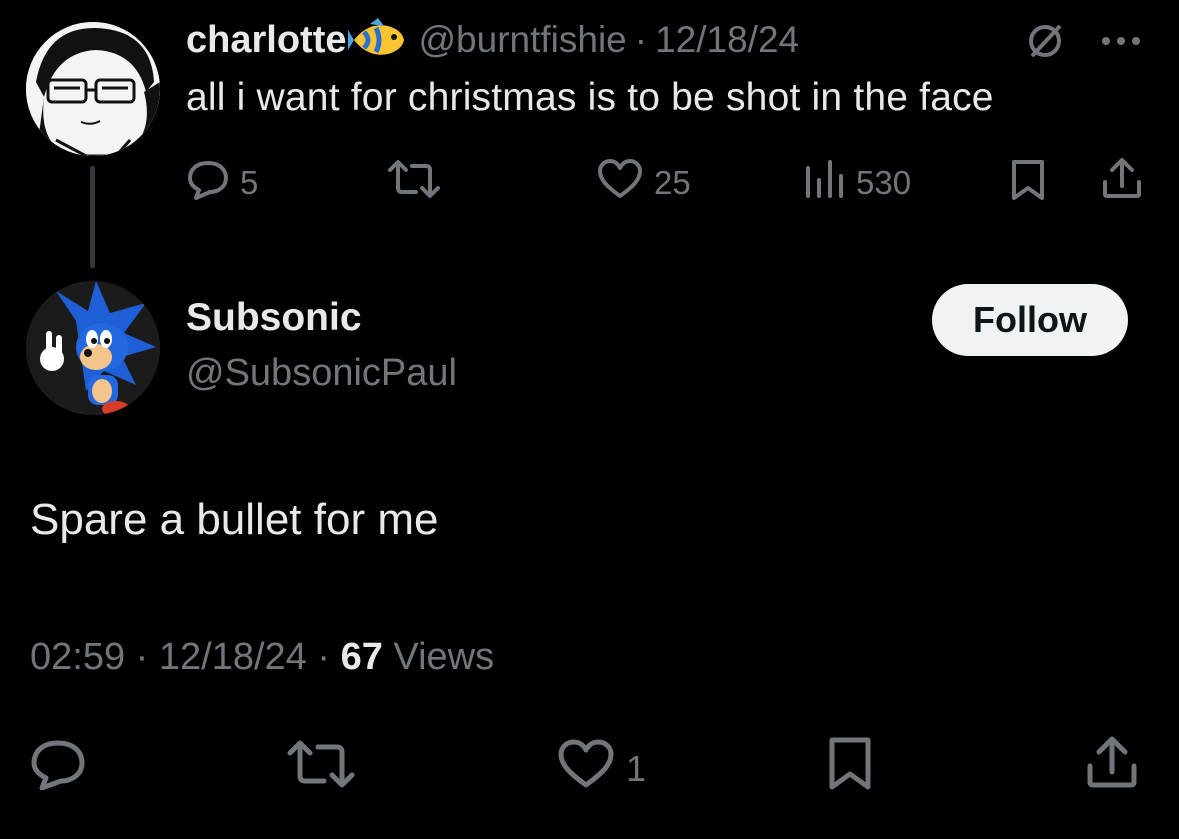 The height and width of the screenshot is (839, 1179). What do you see at coordinates (77, 657) in the screenshot?
I see `reply-time: 02:59` at bounding box center [77, 657].